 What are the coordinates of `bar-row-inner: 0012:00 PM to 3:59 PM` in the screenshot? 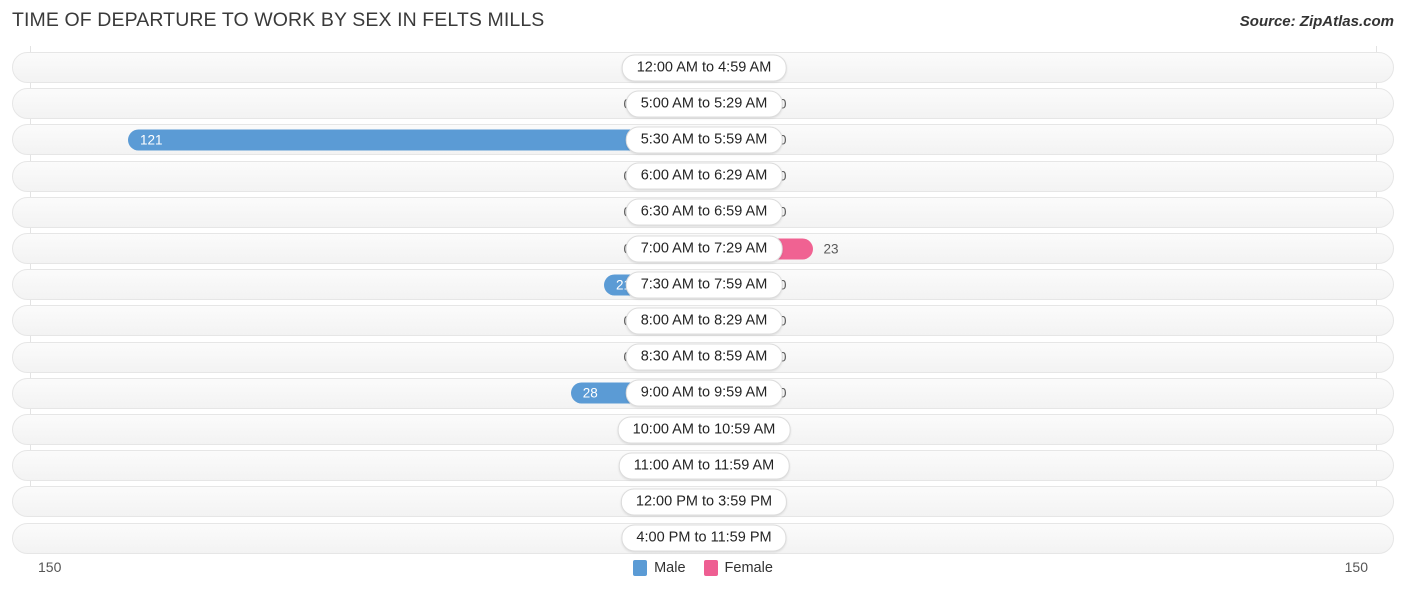 It's located at (703, 501).